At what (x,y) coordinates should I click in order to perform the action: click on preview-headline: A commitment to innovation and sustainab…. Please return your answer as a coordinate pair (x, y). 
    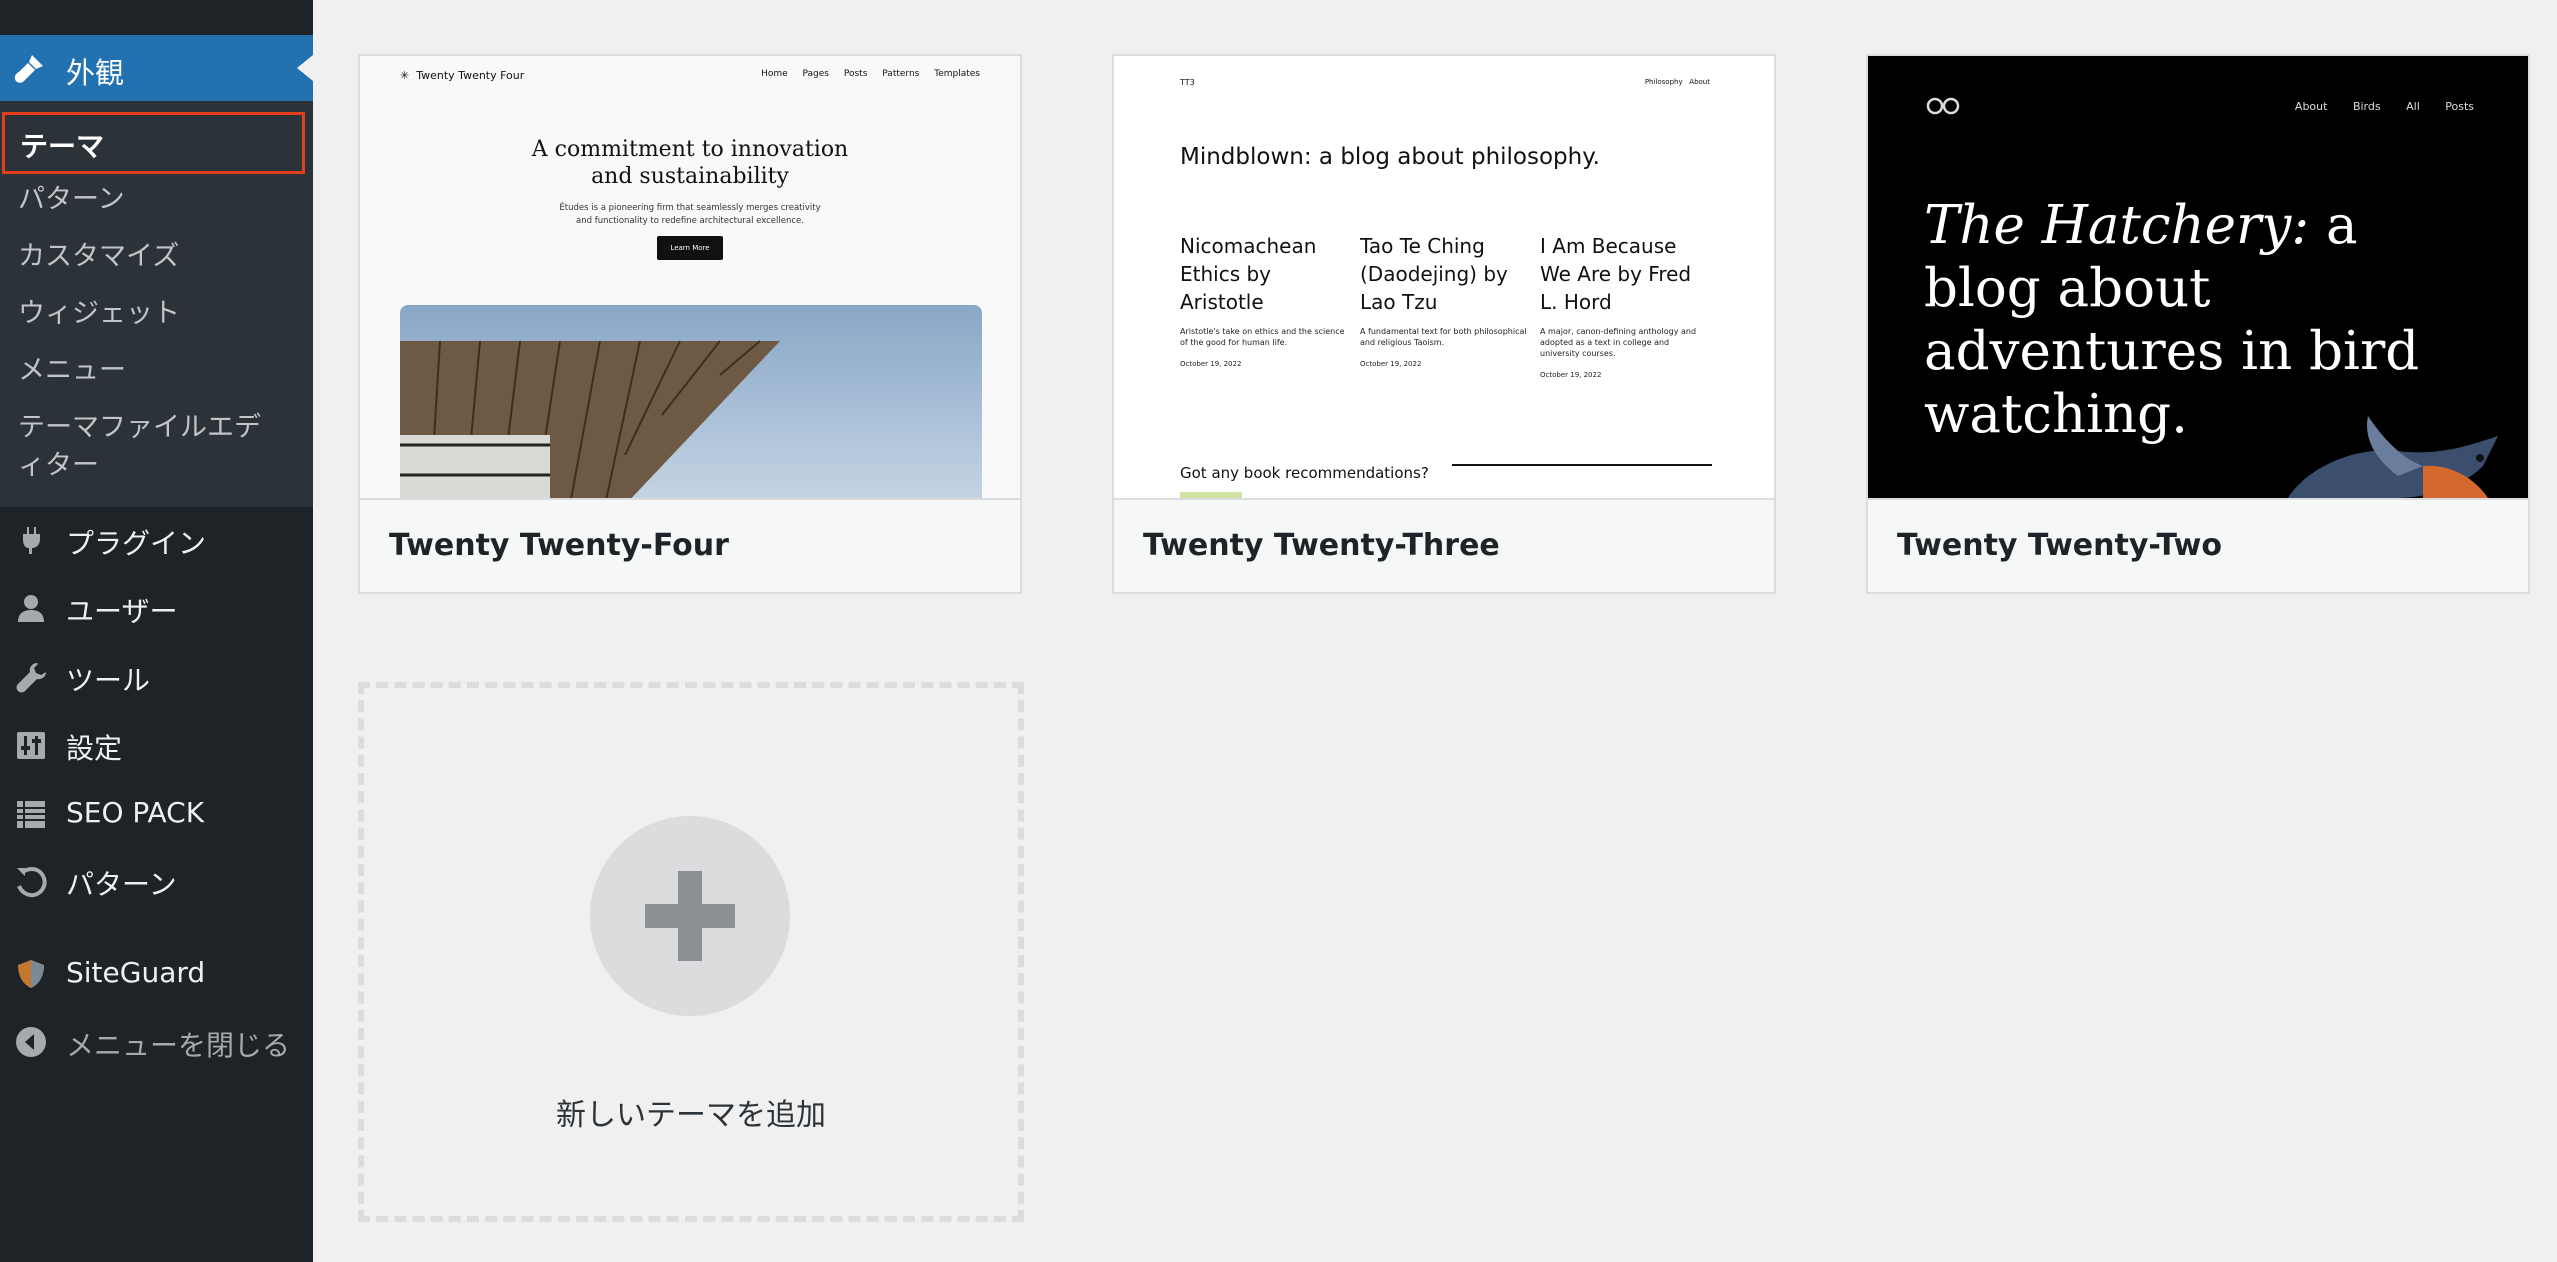
    Looking at the image, I should click on (690, 163).